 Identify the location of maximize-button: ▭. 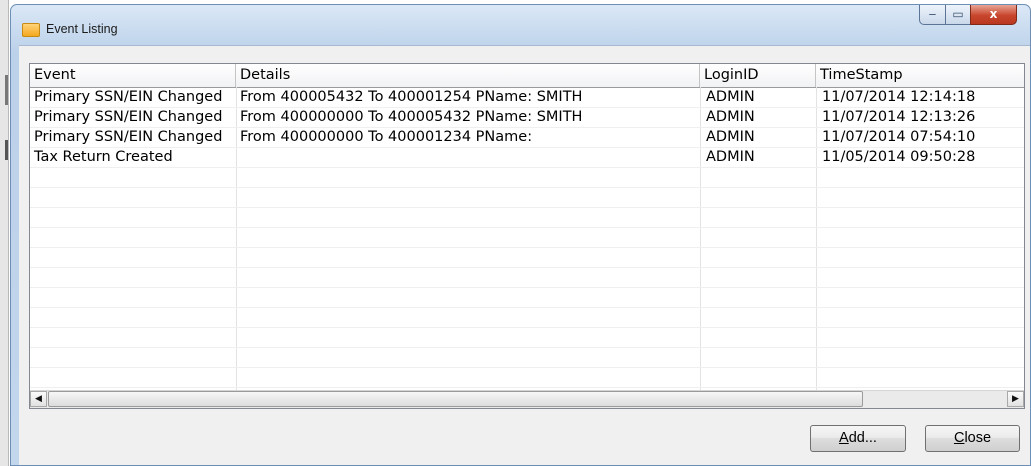
(958, 15).